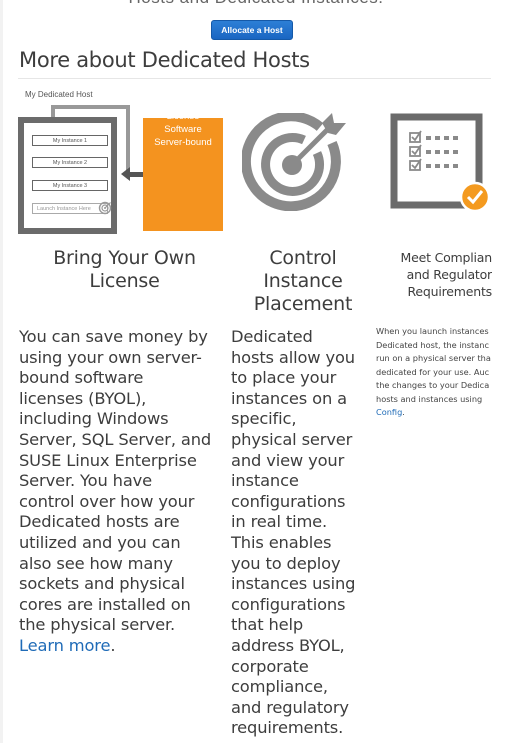 The height and width of the screenshot is (743, 512). Describe the element at coordinates (70, 185) in the screenshot. I see `instance-box: My Instance 3` at that location.